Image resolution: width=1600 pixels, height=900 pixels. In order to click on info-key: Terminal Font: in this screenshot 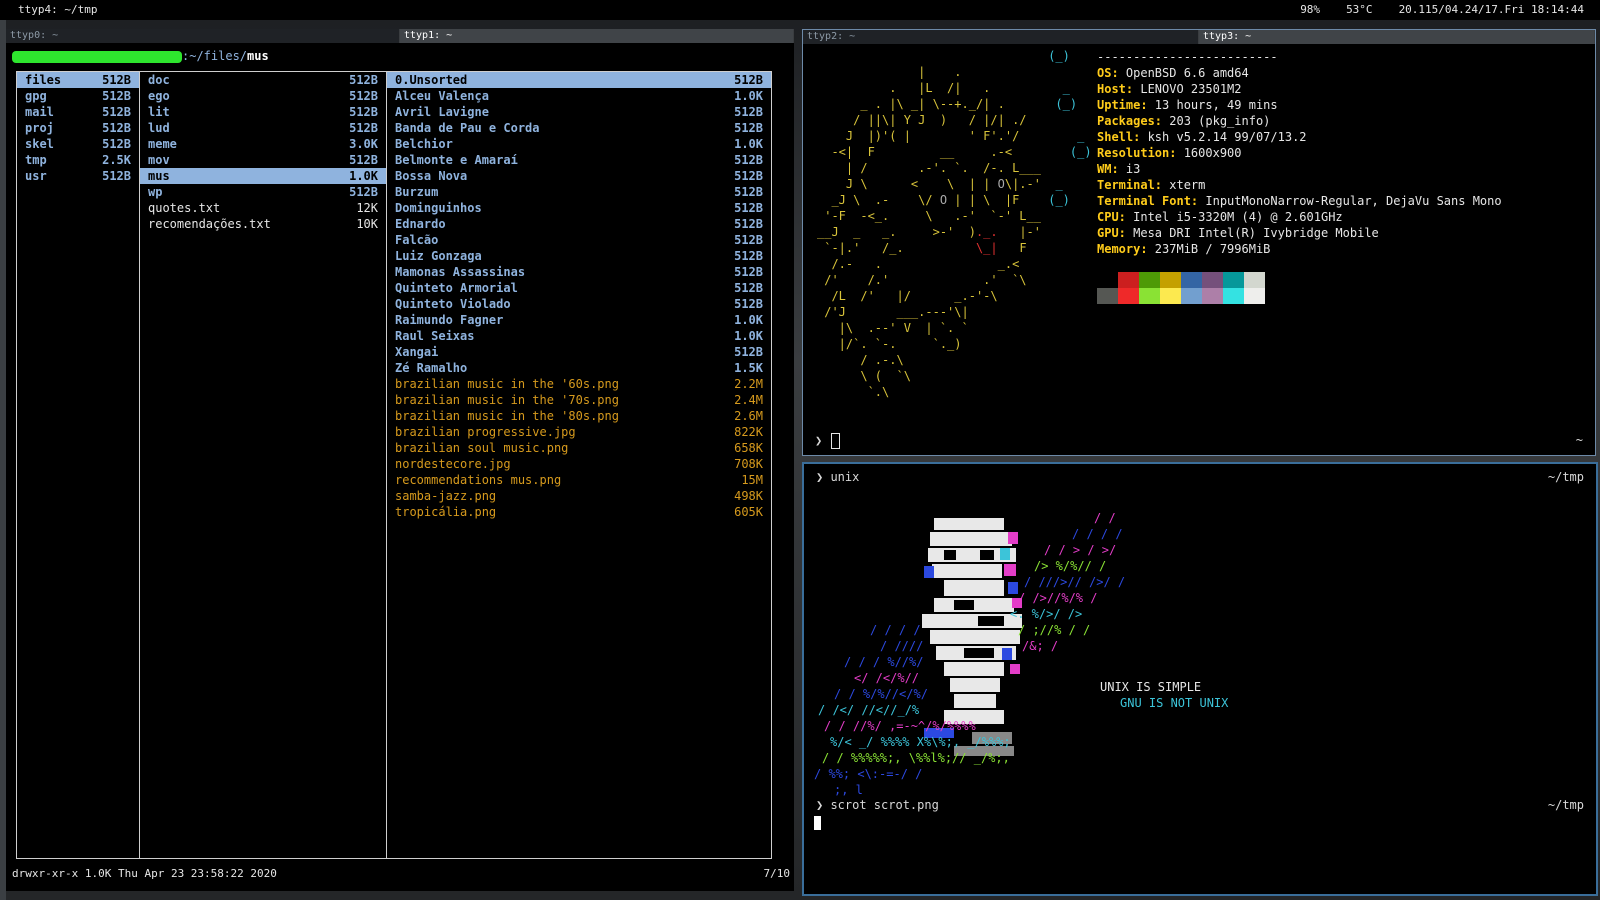, I will do `click(1148, 201)`.